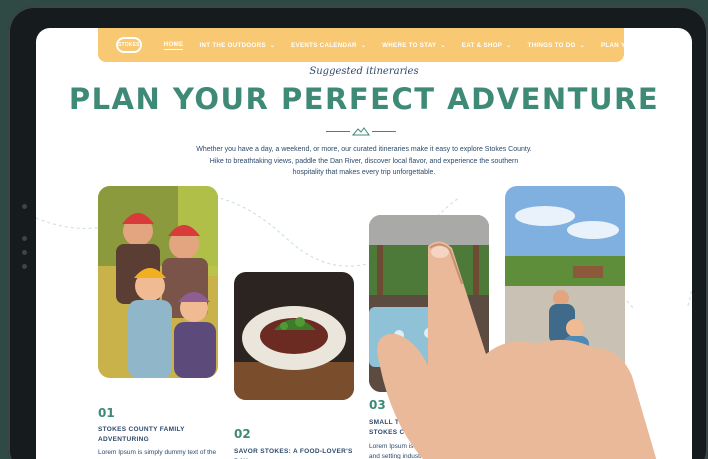 Image resolution: width=708 pixels, height=459 pixels. What do you see at coordinates (409, 45) in the screenshot?
I see `nav-stay-label: WHERE TO STAY` at bounding box center [409, 45].